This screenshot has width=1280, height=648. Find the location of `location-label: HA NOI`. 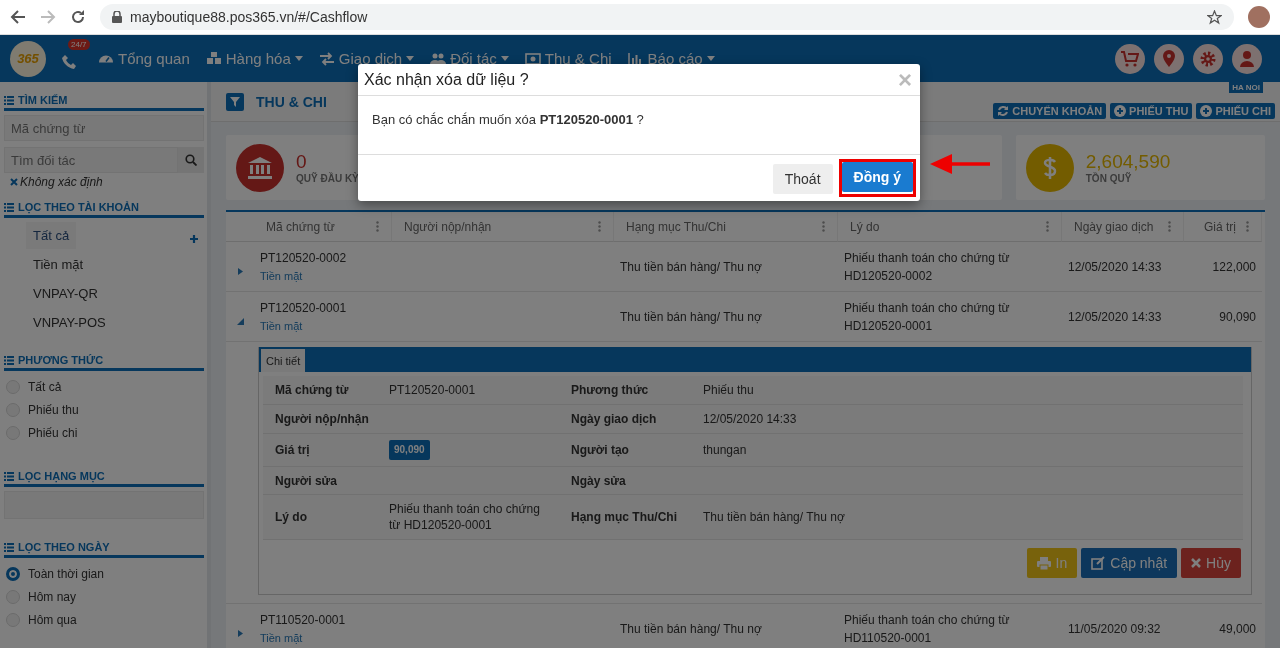

location-label: HA NOI is located at coordinates (1246, 87).